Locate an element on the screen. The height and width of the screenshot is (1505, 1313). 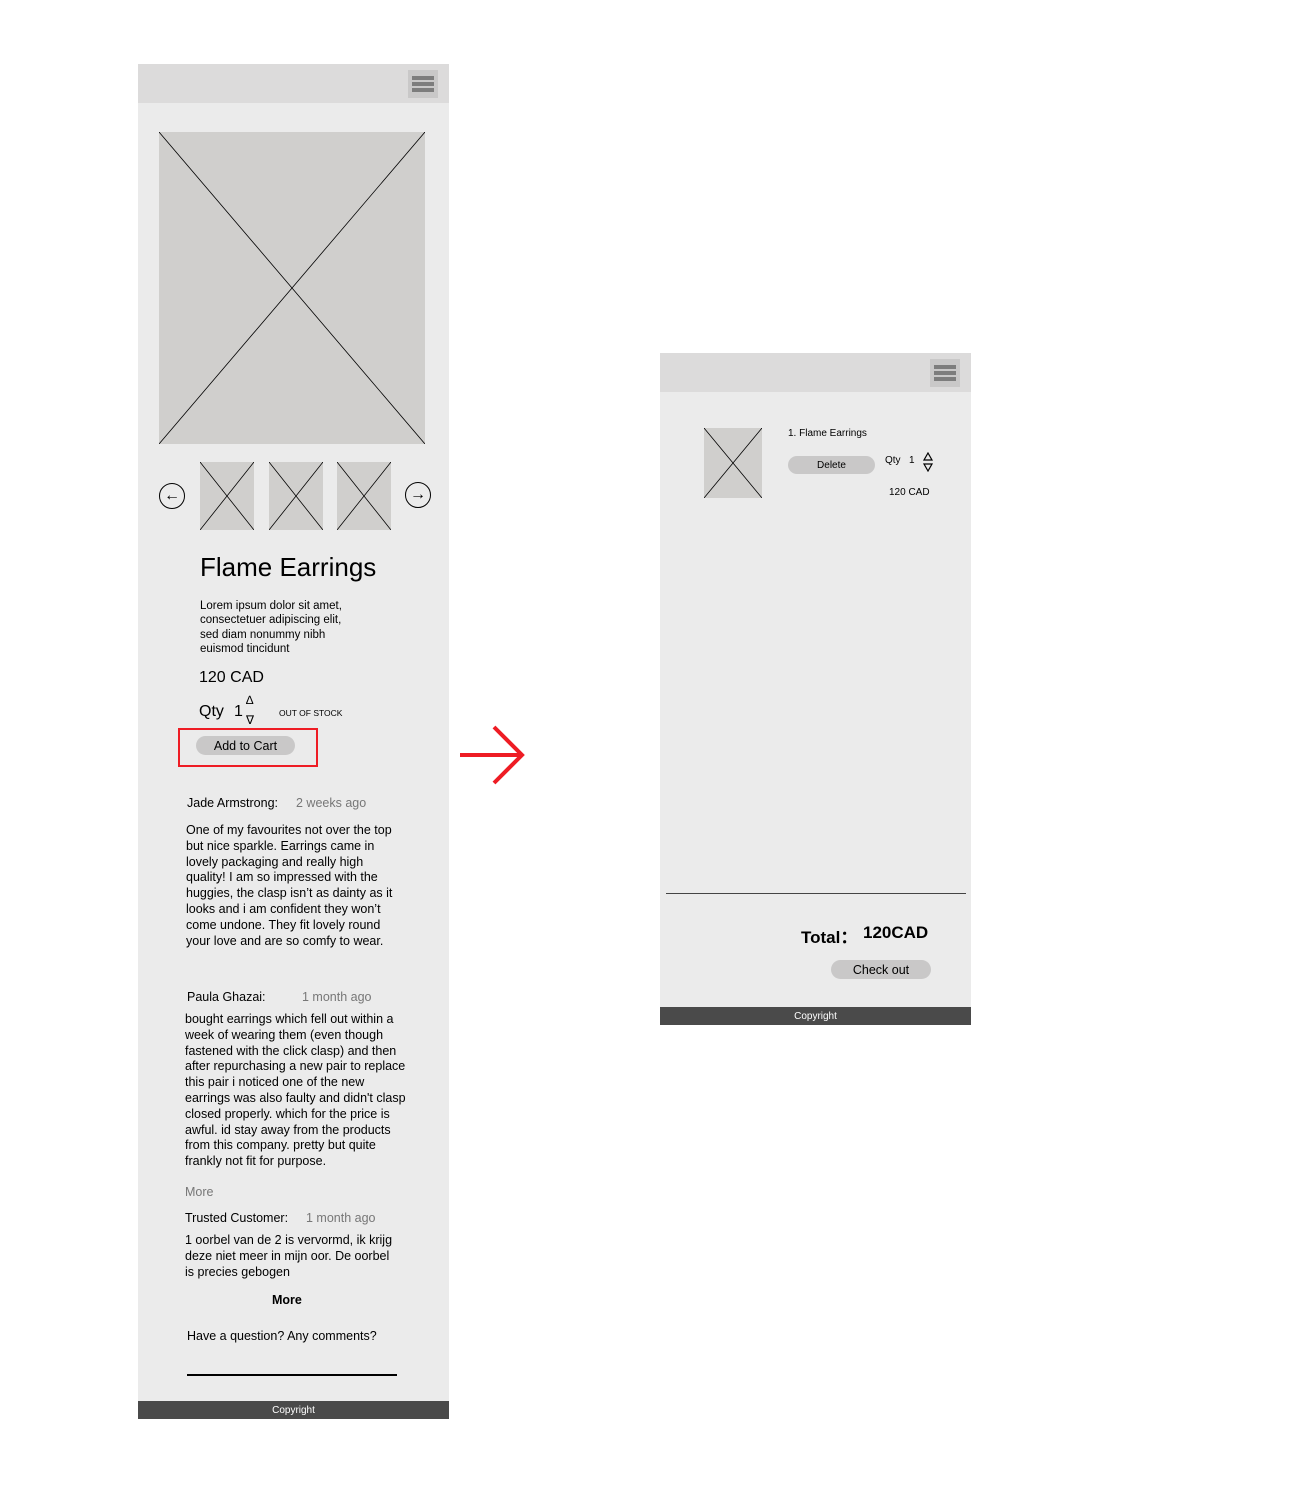
delete-button: Delete is located at coordinates (831, 465).